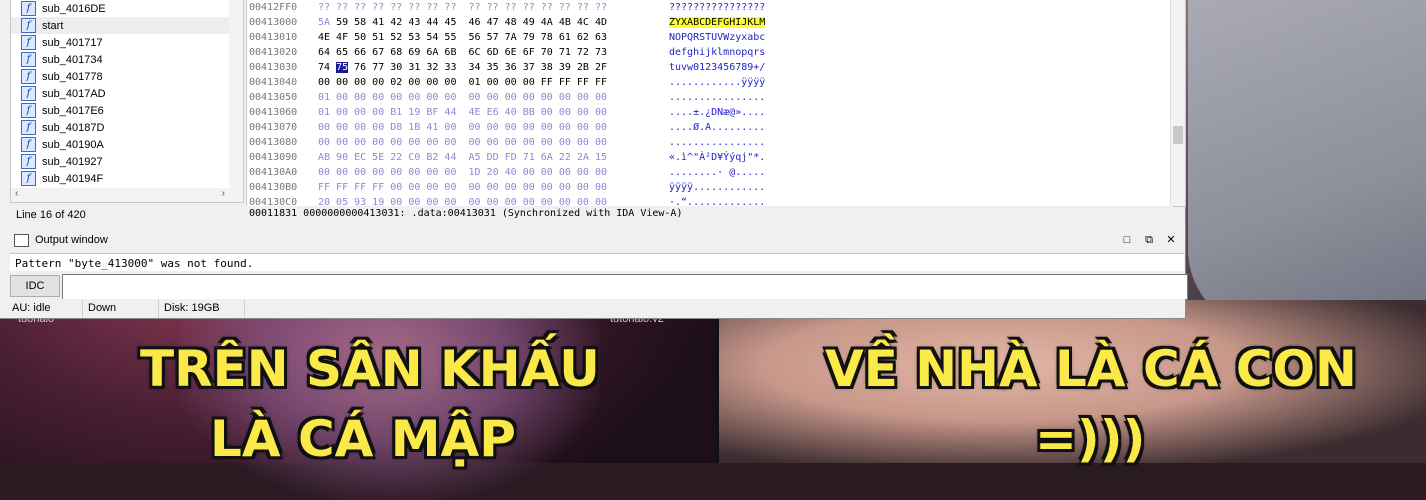  I want to click on hex-address: 00413090, so click(273, 157).